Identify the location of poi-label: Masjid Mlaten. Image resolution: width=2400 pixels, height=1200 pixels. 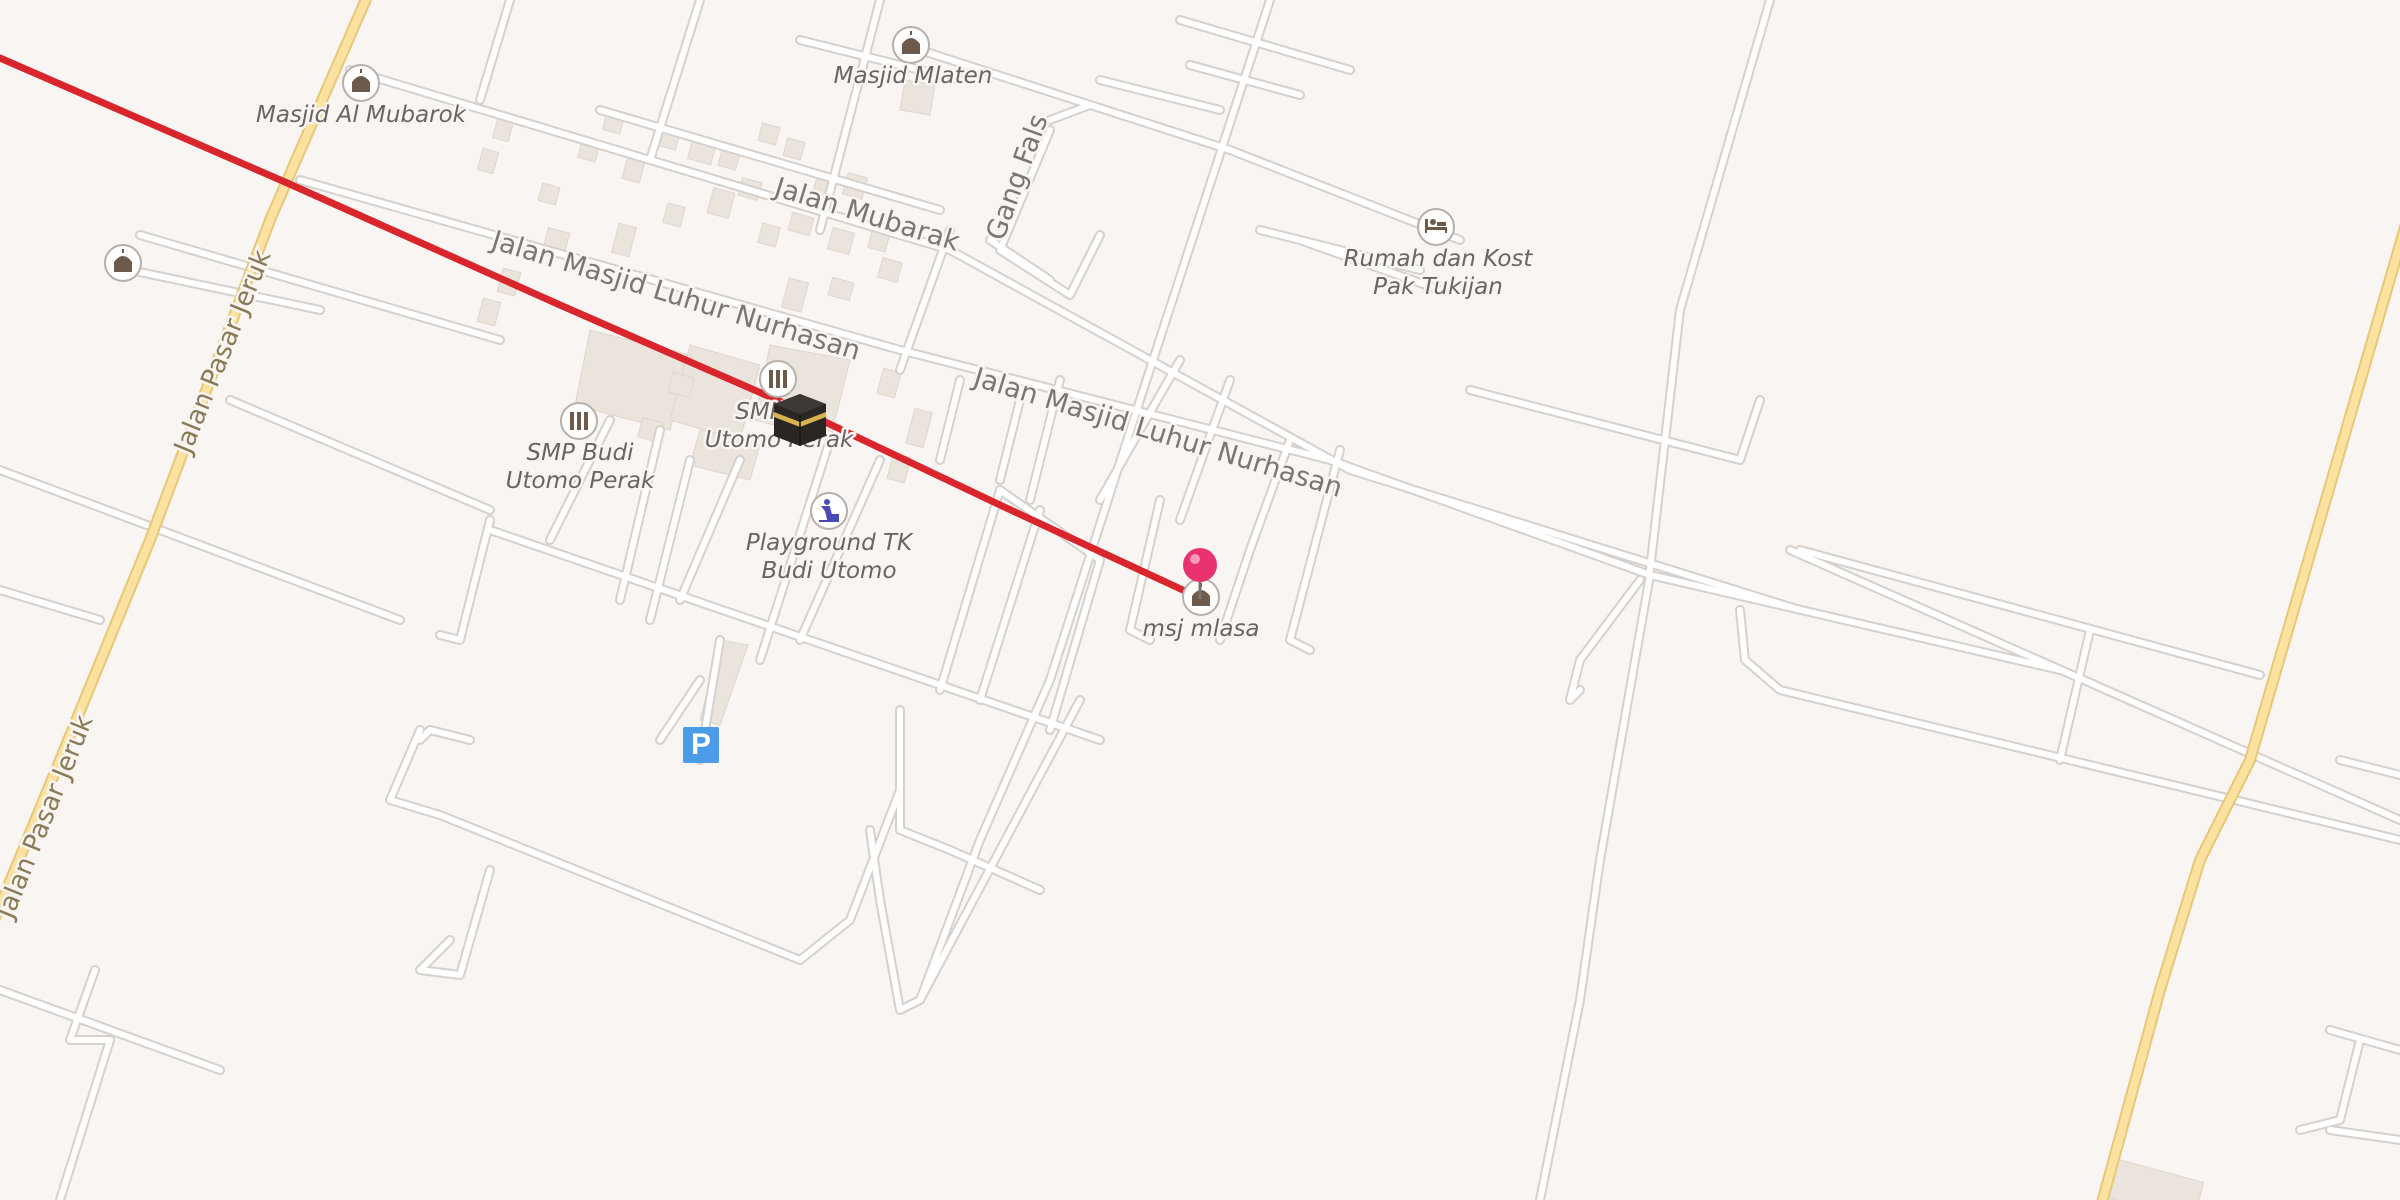
(913, 76).